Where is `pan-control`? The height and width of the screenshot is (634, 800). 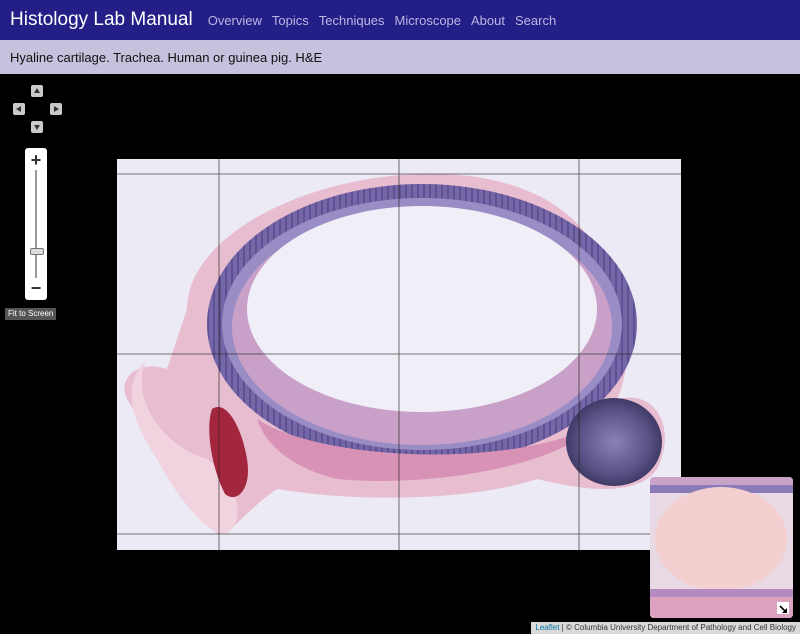
pan-control is located at coordinates (40, 109).